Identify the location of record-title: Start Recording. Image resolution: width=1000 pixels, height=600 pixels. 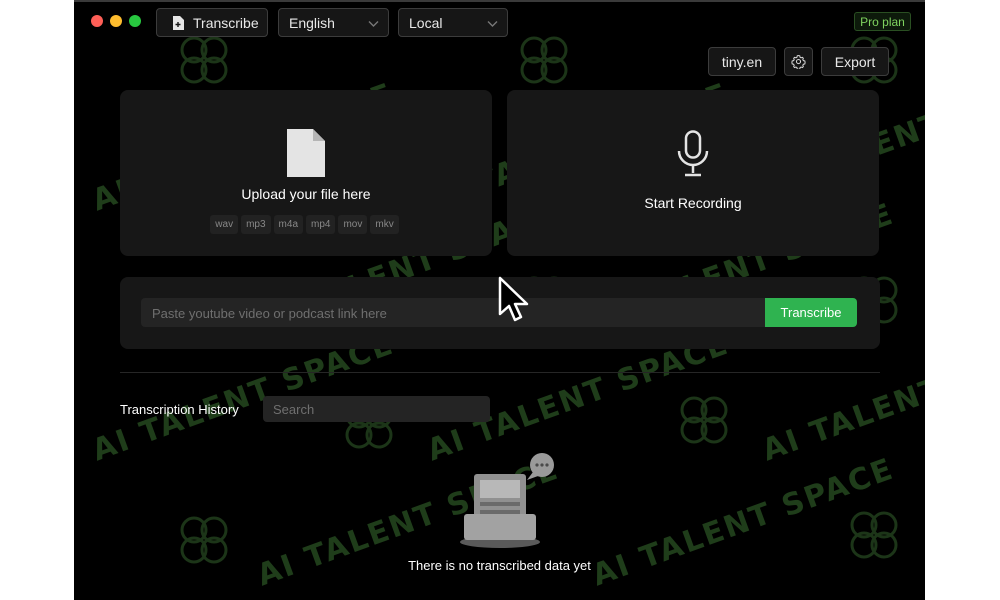
(693, 203).